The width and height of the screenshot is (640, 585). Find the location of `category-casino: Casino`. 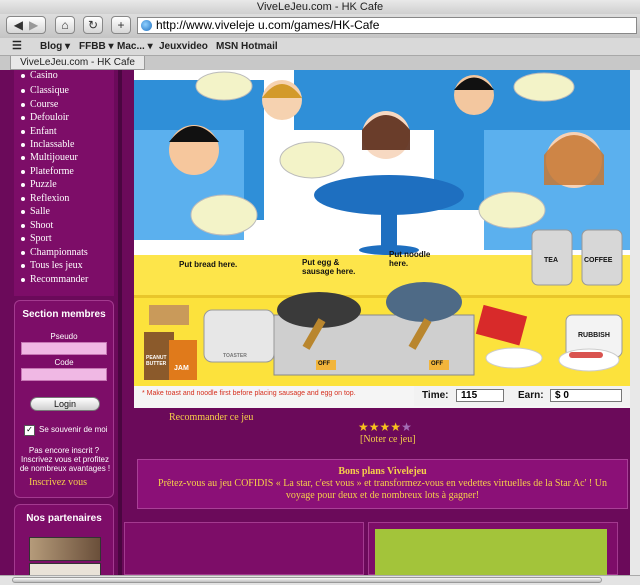

category-casino: Casino is located at coordinates (39, 76).